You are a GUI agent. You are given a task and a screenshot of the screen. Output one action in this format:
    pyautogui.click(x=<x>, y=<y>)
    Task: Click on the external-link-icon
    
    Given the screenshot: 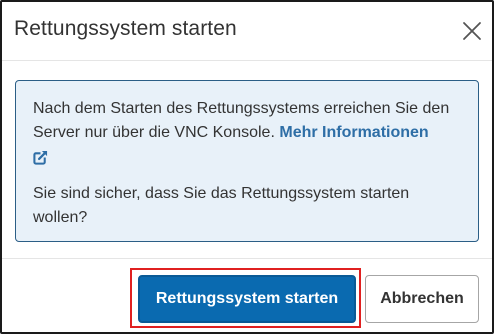 What is the action you would take?
    pyautogui.click(x=40, y=161)
    